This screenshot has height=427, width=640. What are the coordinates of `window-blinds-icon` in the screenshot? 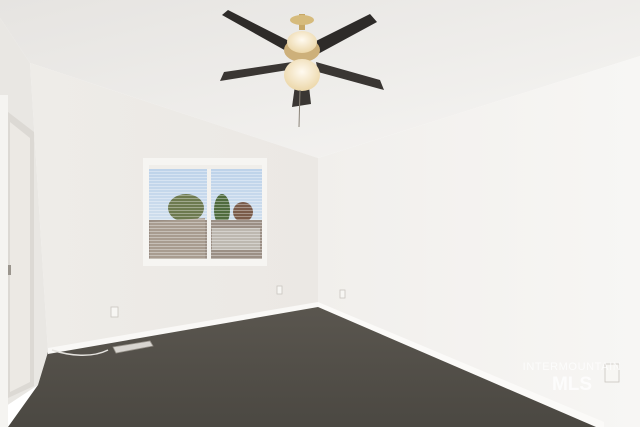 It's located at (205, 212).